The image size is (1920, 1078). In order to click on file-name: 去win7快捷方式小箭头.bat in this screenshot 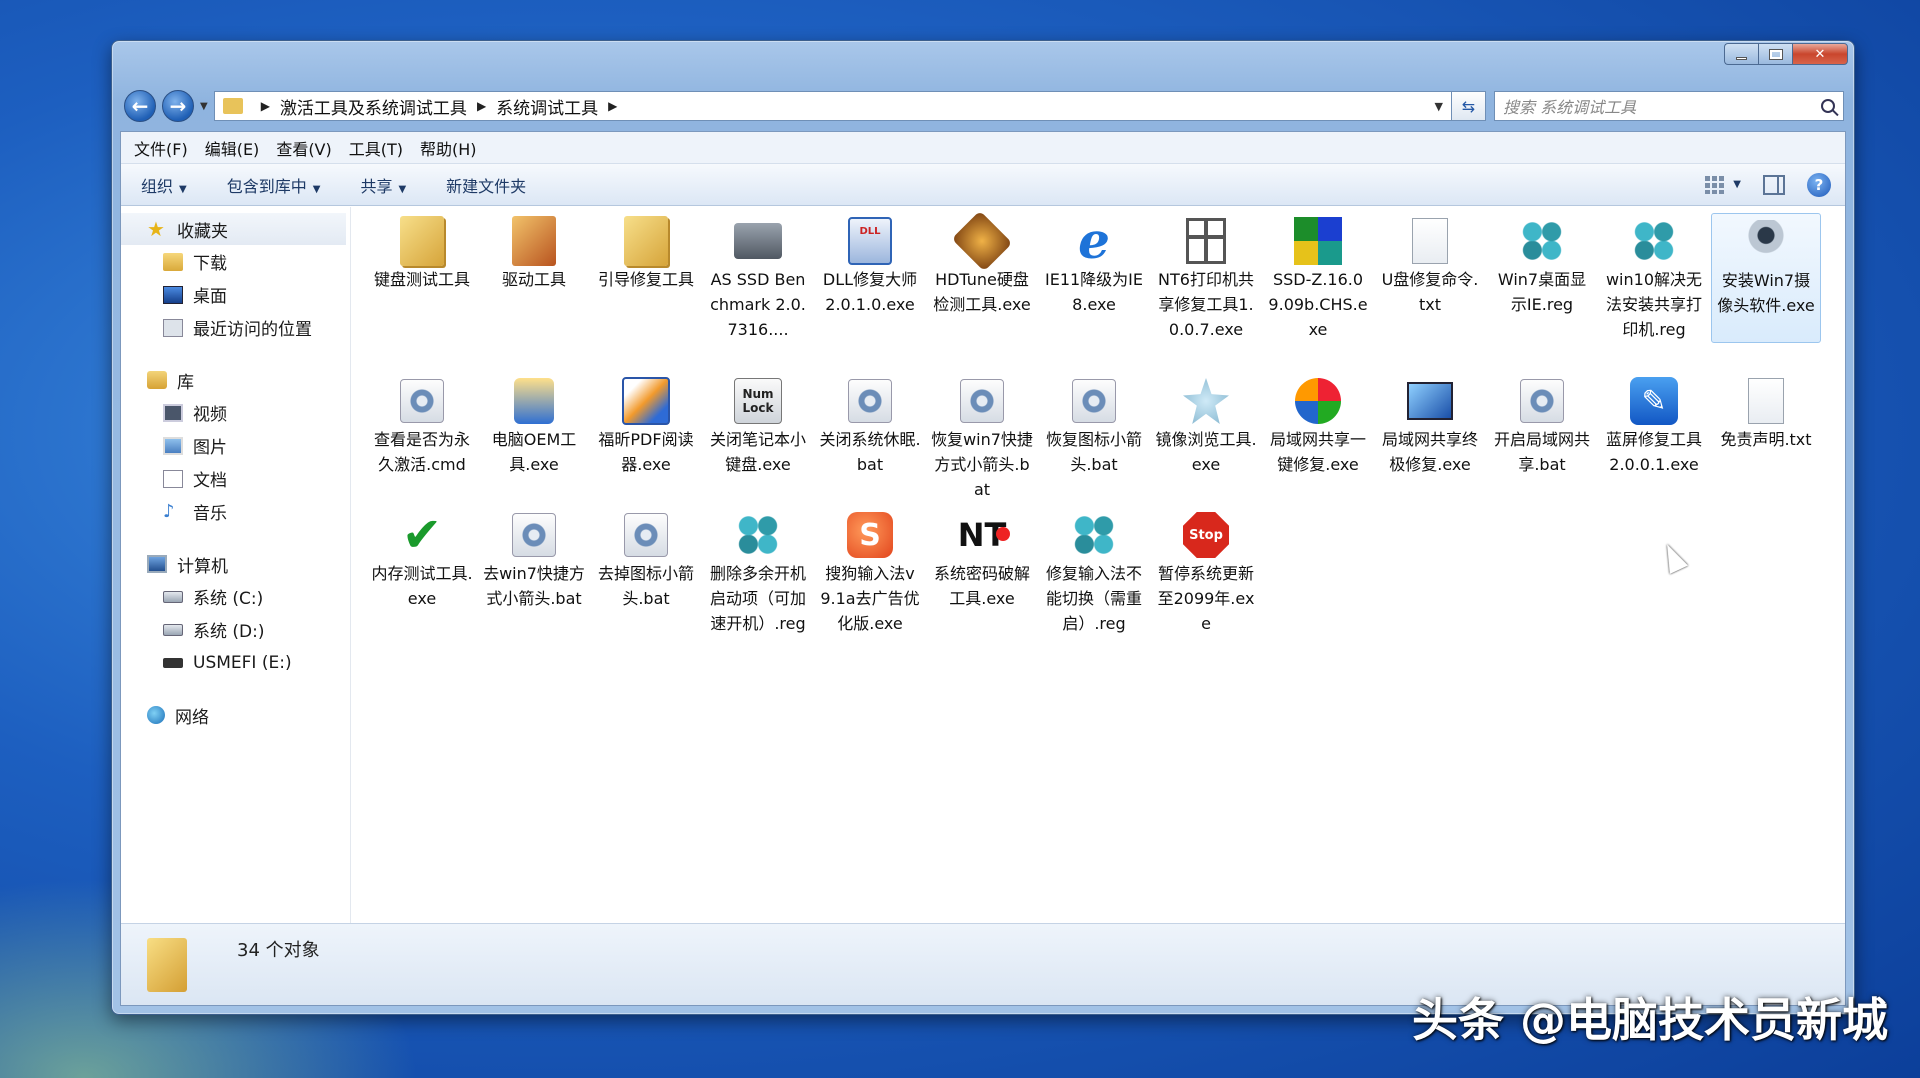, I will do `click(534, 586)`.